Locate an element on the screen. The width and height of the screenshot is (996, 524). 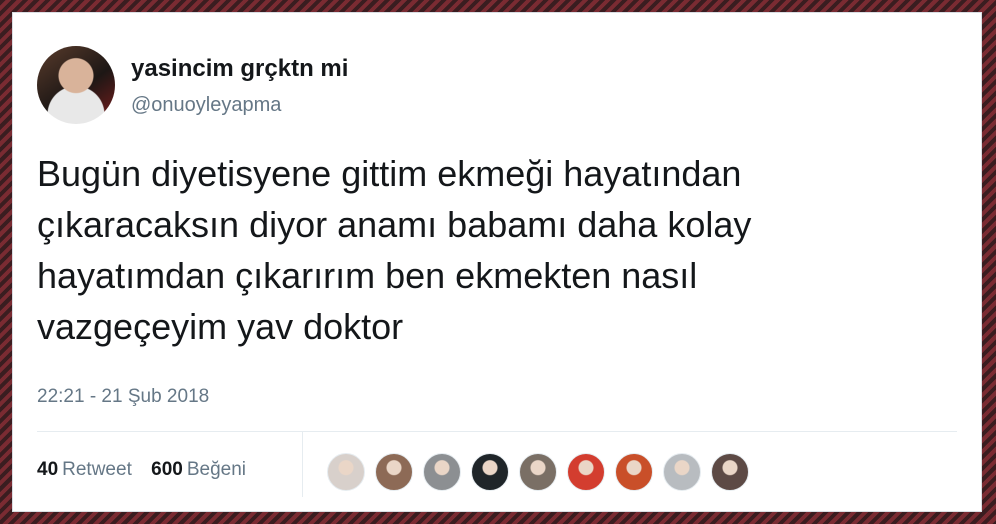
like-count: 600 is located at coordinates (167, 469).